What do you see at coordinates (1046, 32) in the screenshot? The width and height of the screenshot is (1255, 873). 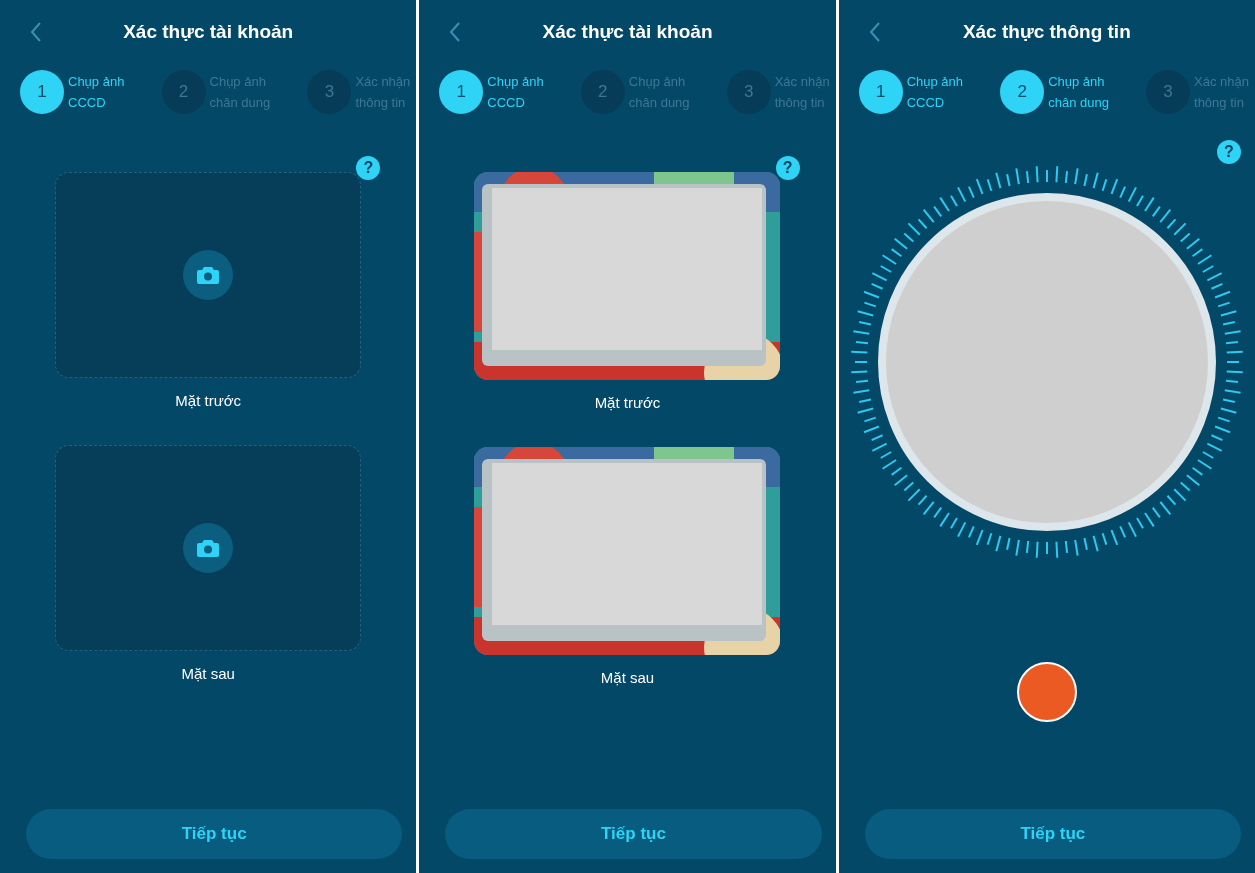 I see `screen-title: Xác thực thông tin` at bounding box center [1046, 32].